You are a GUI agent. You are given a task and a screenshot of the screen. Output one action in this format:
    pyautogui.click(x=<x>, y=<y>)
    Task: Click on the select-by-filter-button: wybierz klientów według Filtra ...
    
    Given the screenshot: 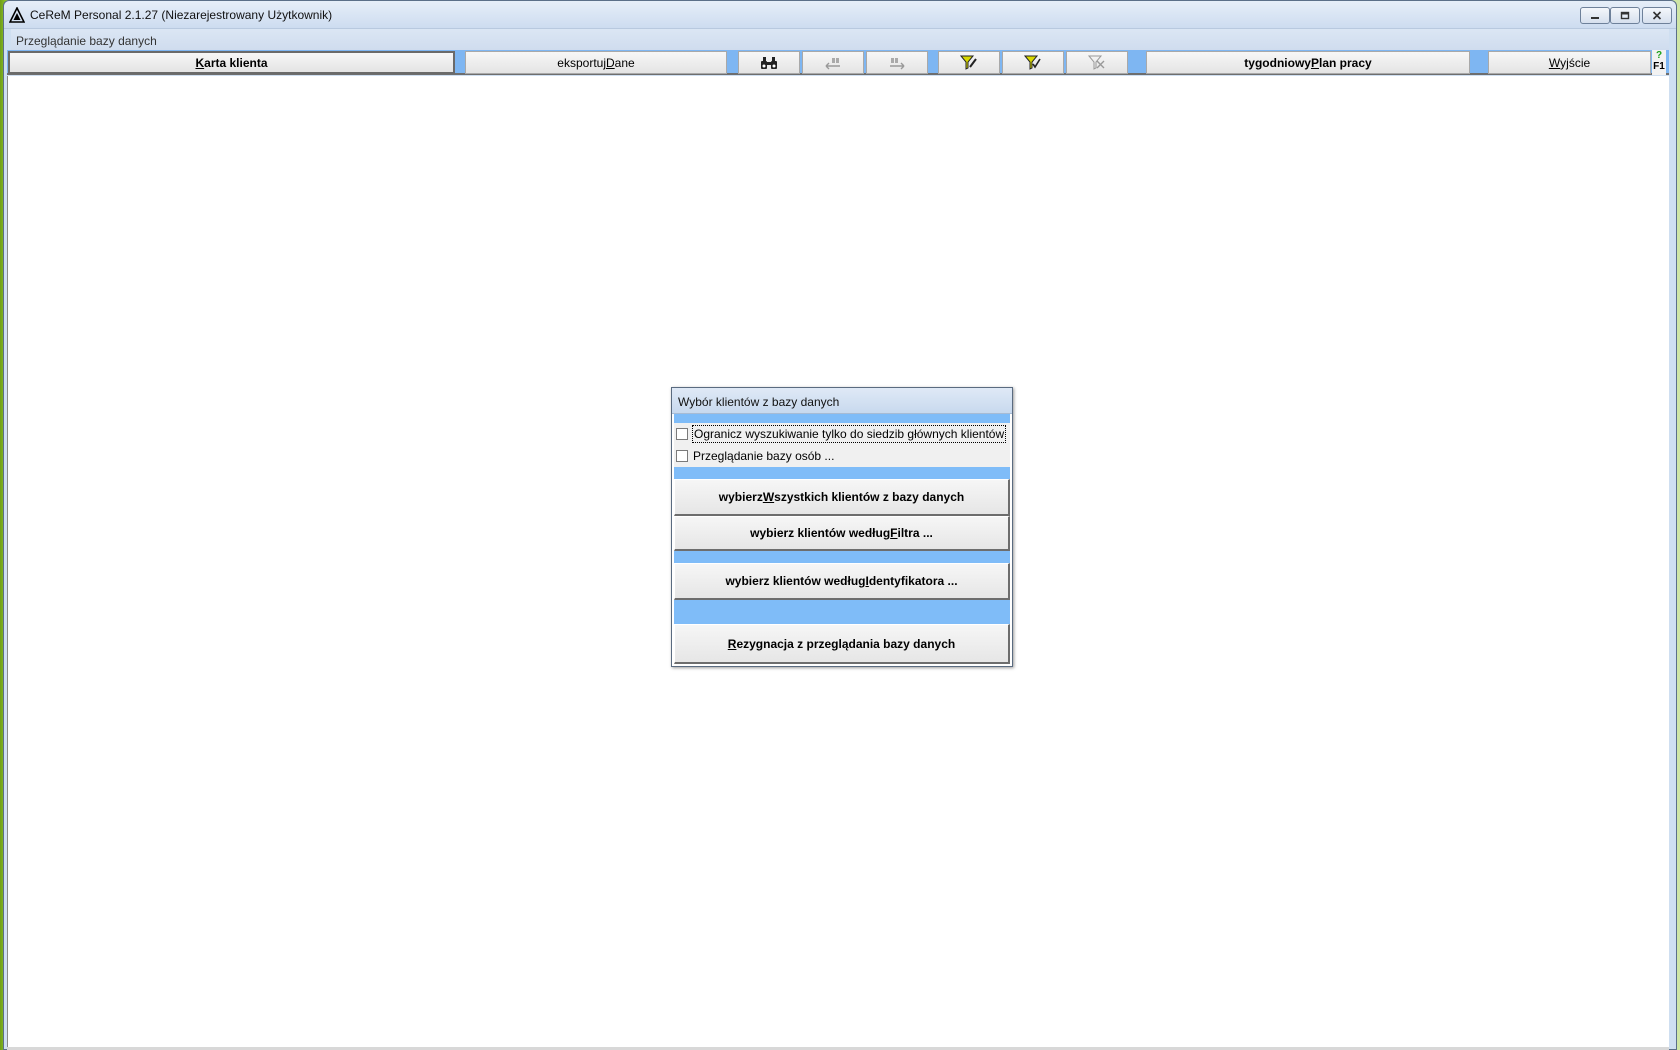 What is the action you would take?
    pyautogui.click(x=842, y=533)
    